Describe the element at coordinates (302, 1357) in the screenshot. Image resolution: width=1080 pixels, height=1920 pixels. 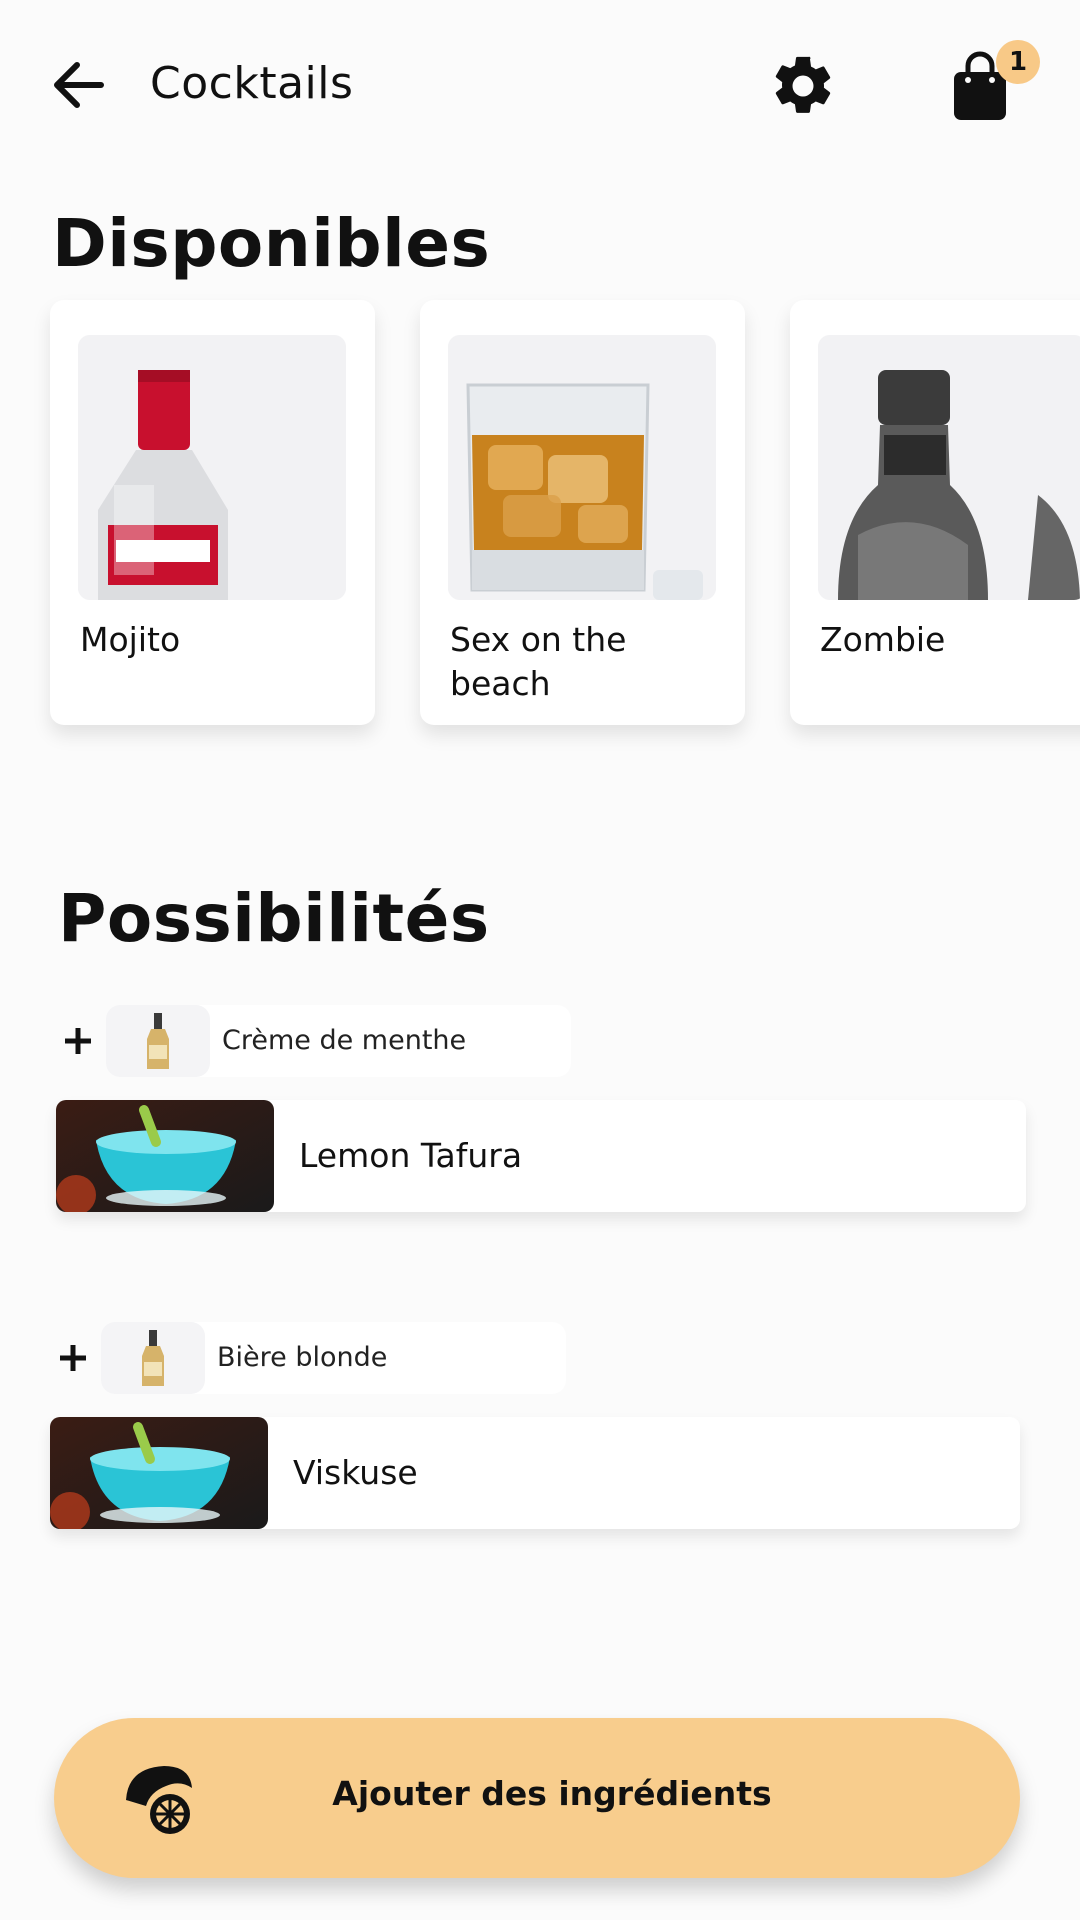
I see `ingredient-name: Bière blonde` at that location.